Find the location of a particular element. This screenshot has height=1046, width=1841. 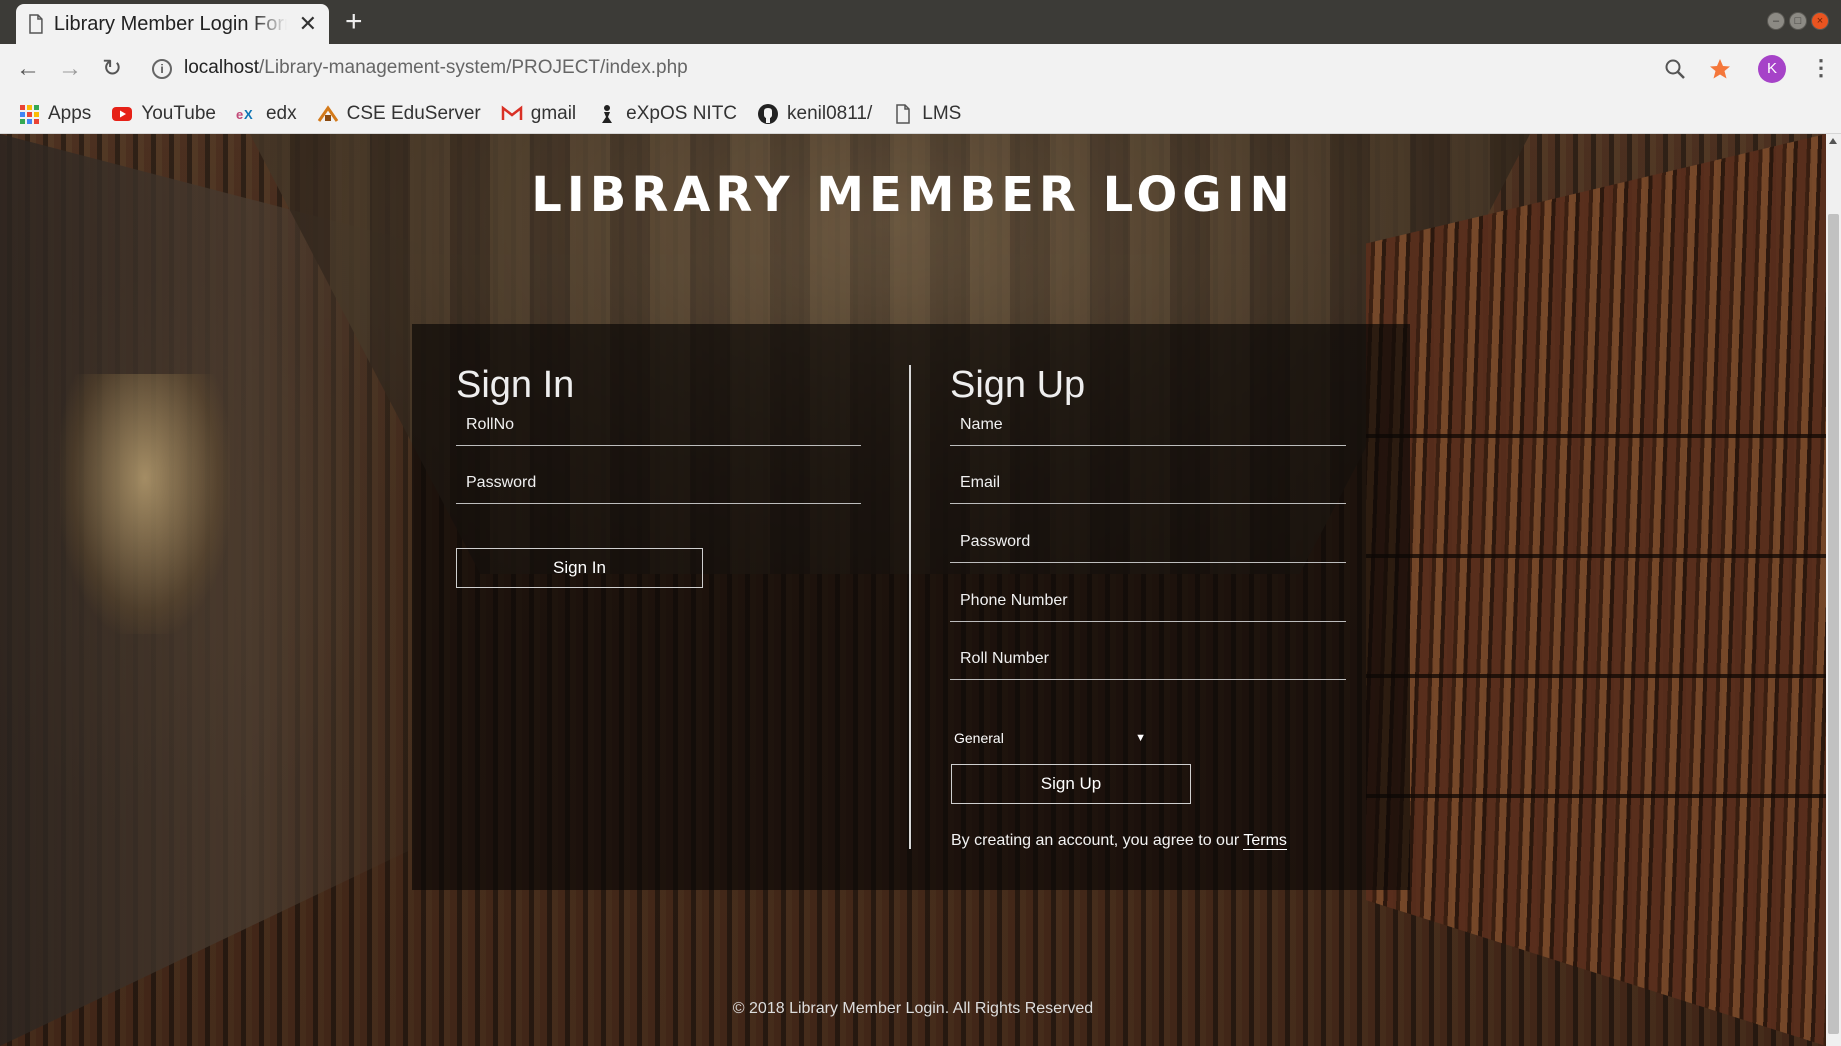

site-info-icon: i is located at coordinates (162, 69).